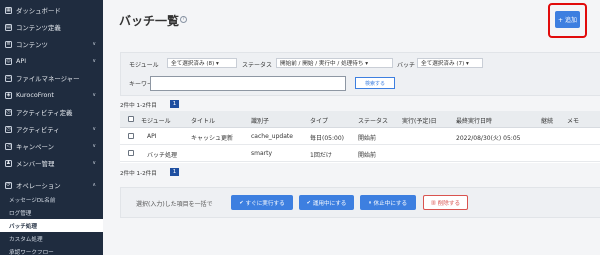 This screenshot has width=600, height=255. I want to click on suspend-label: 休止中にする, so click(390, 203).